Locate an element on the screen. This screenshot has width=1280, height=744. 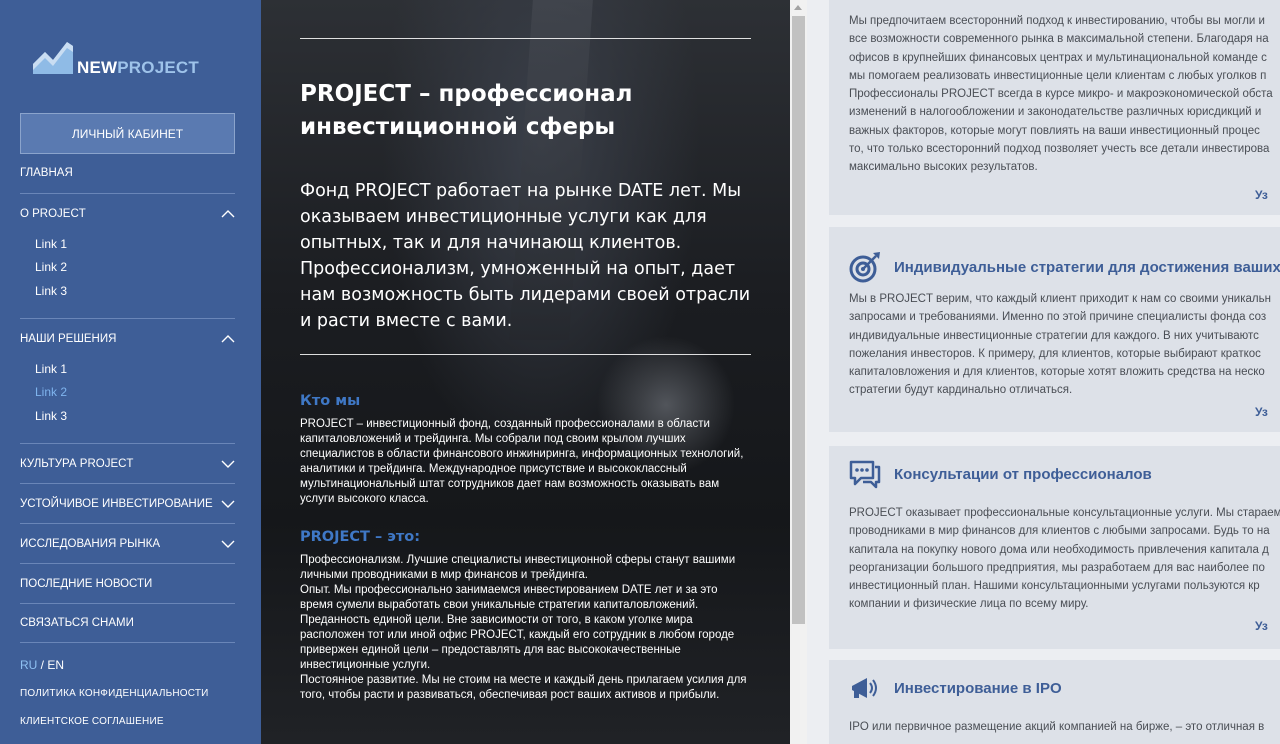
nav-item-news-label: ПОСЛЕДНИЕ НОВОСТИ is located at coordinates (86, 583).